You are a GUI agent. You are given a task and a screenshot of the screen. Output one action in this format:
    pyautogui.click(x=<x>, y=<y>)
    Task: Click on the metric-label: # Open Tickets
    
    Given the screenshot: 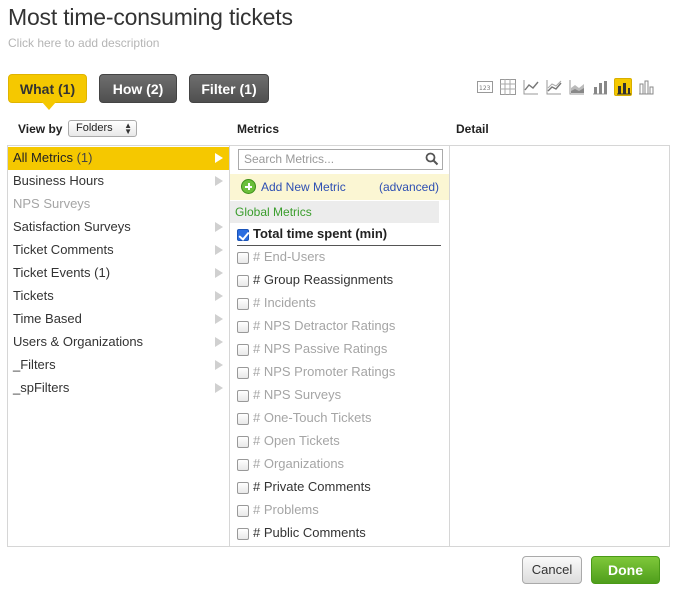 What is the action you would take?
    pyautogui.click(x=296, y=440)
    